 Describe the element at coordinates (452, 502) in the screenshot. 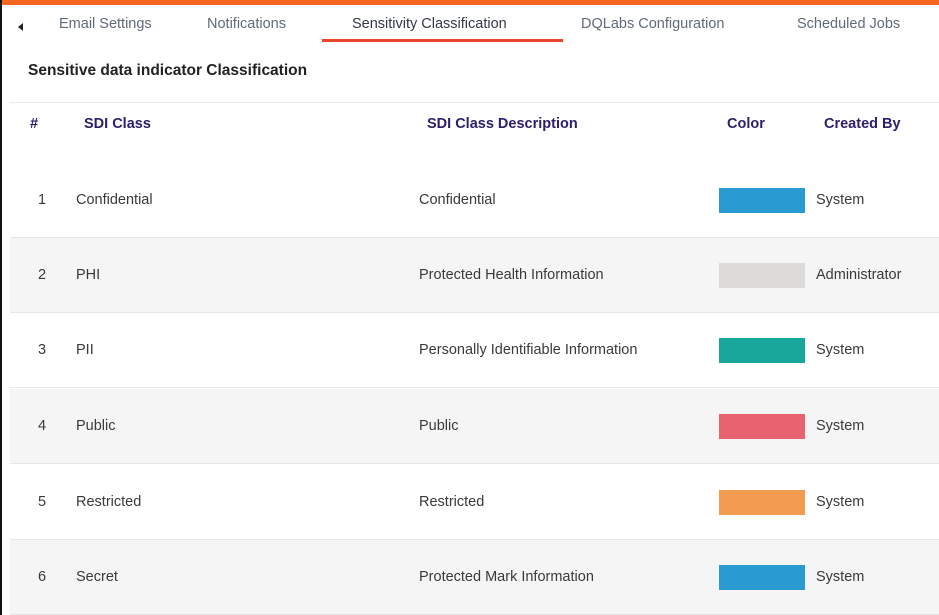

I see `sdi-class-description: Restricted` at that location.